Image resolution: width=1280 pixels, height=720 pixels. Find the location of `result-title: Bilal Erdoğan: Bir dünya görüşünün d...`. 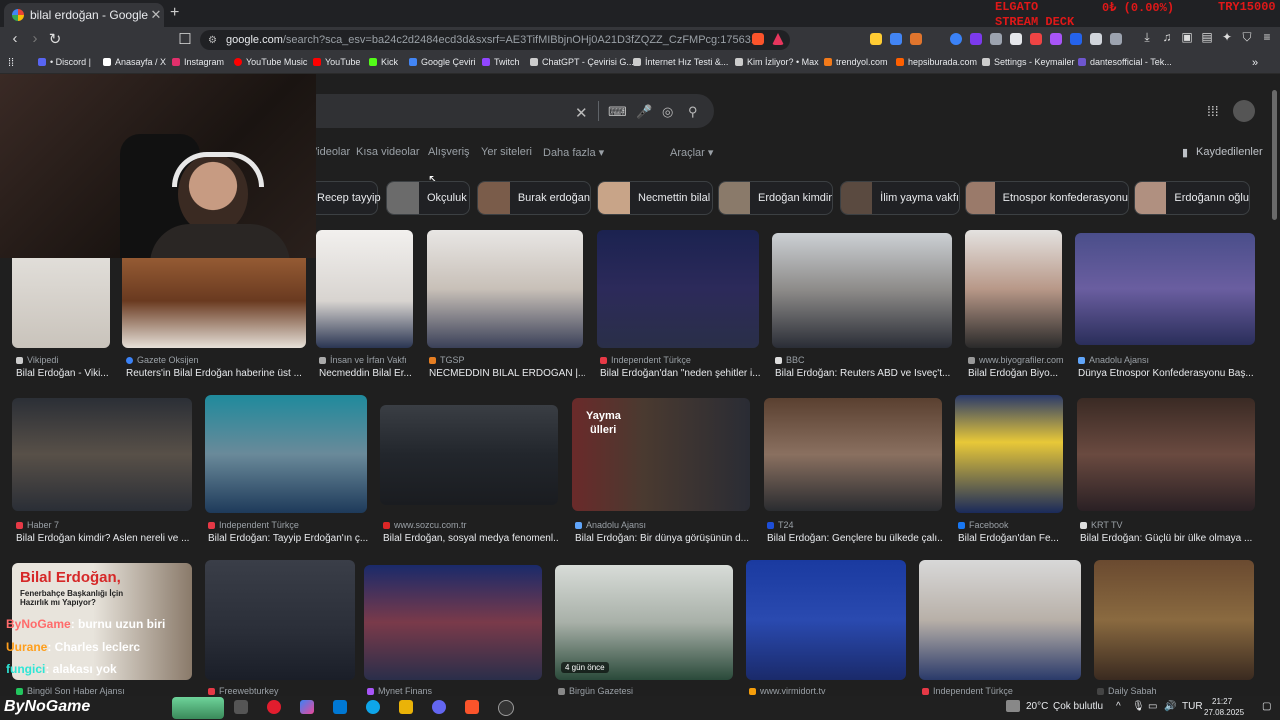

result-title: Bilal Erdoğan: Bir dünya görüşünün d... is located at coordinates (663, 538).